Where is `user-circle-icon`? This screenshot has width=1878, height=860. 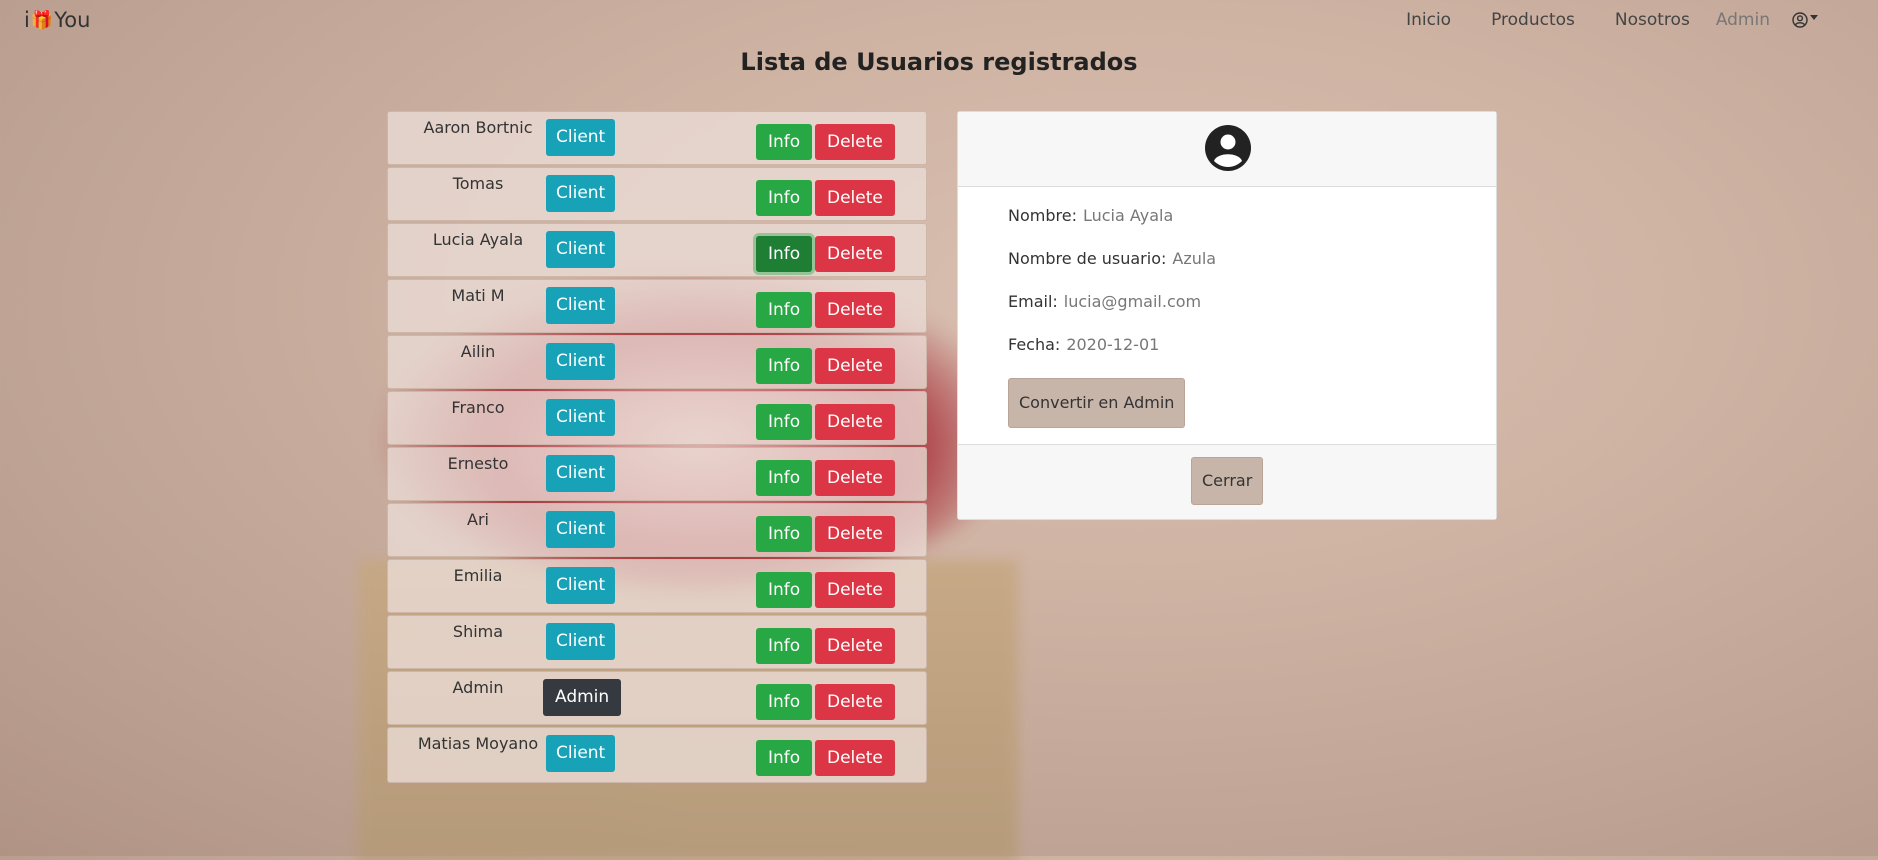
user-circle-icon is located at coordinates (1800, 20).